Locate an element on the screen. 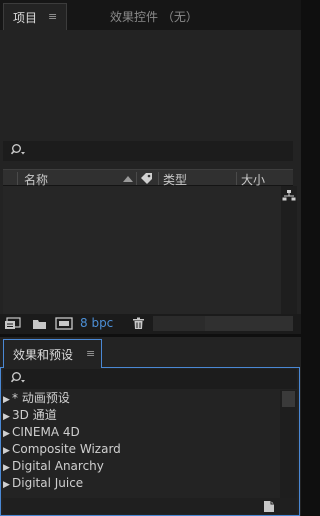 The width and height of the screenshot is (320, 516). project-search-input is located at coordinates (148, 151).